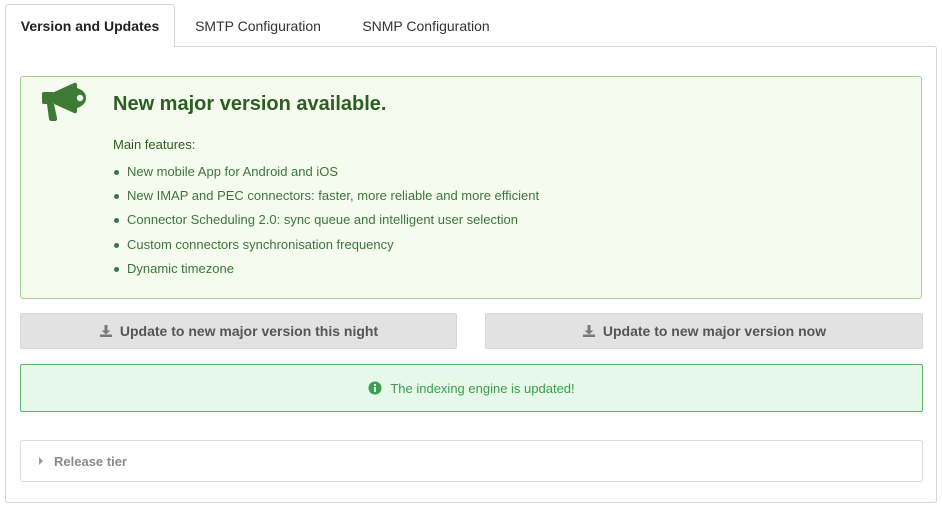 This screenshot has height=507, width=942. Describe the element at coordinates (249, 331) in the screenshot. I see `button-label: Update to new major version this night` at that location.